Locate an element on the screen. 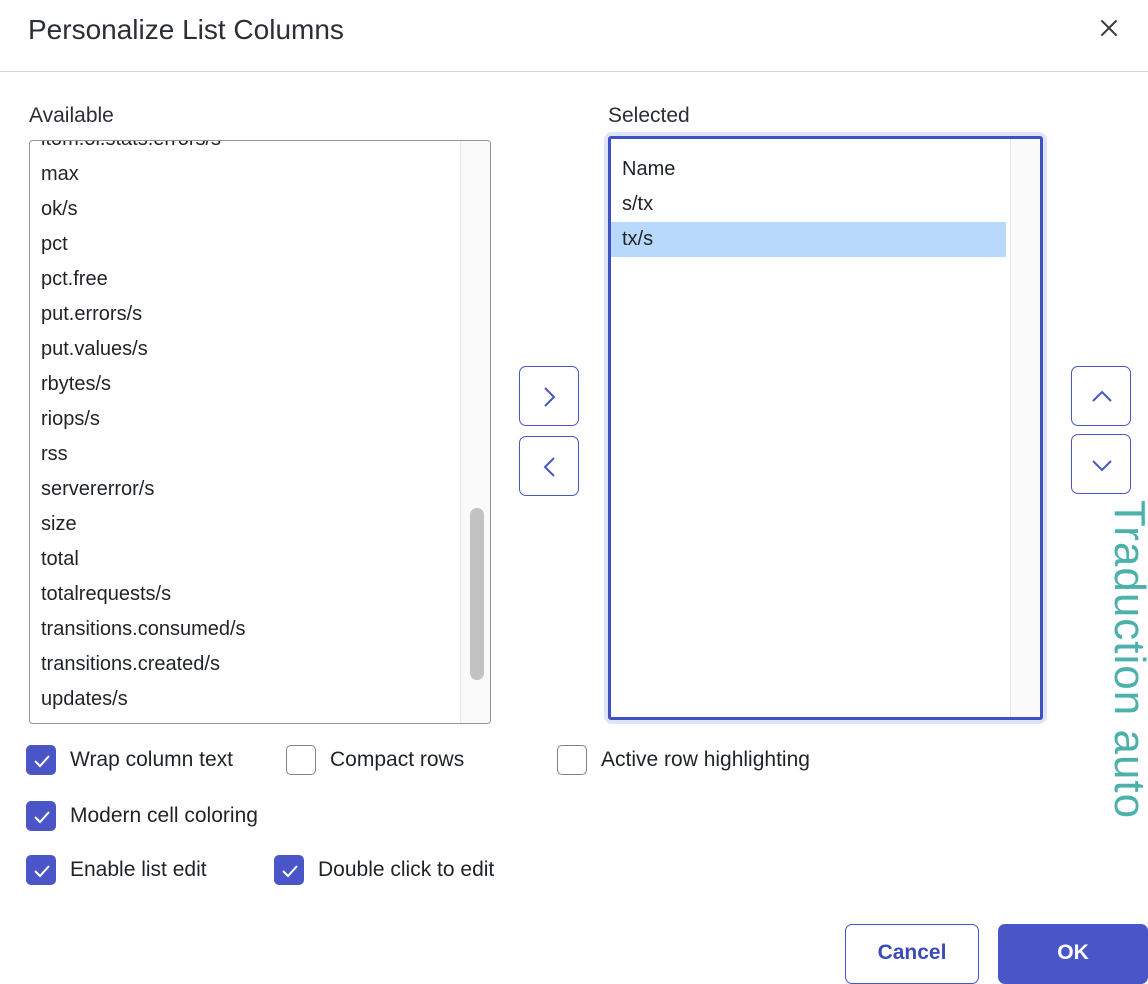  modern-cell-coloring-option: Modern cell coloring is located at coordinates (142, 816).